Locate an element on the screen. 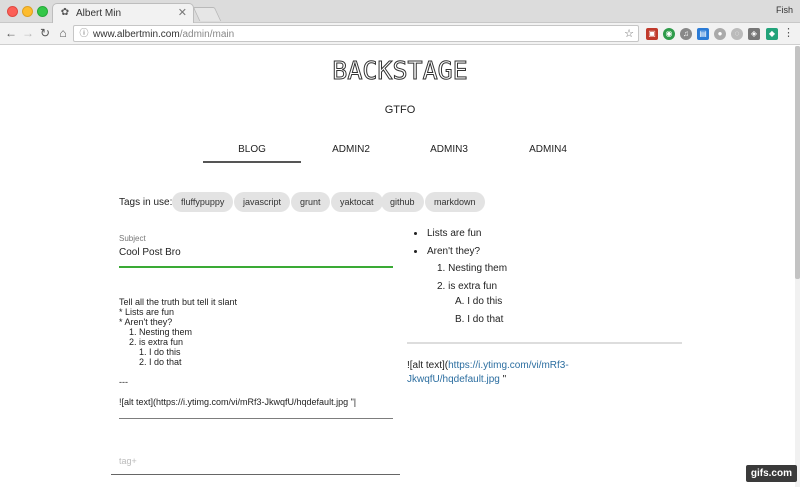 This screenshot has height=487, width=800. subject-label: Subject is located at coordinates (132, 238).